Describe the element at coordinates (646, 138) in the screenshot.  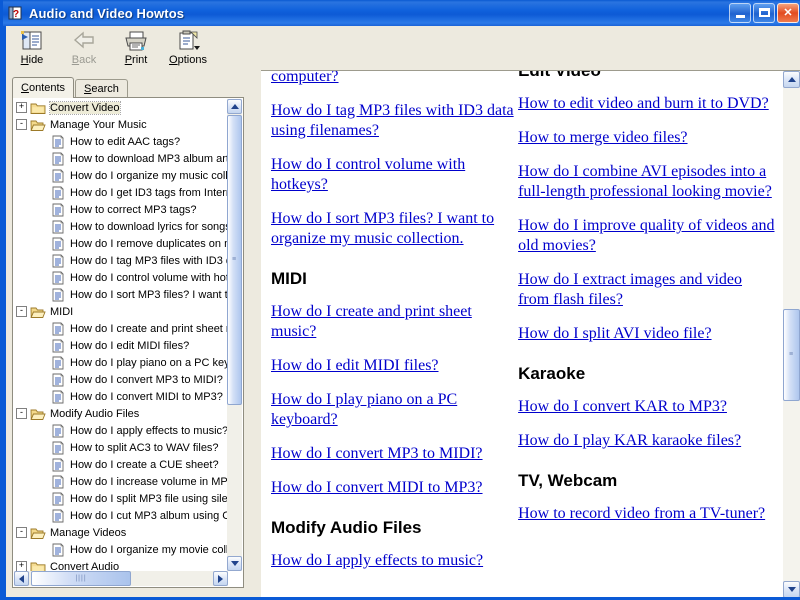
I see `topic-link: How to merge video files?` at that location.